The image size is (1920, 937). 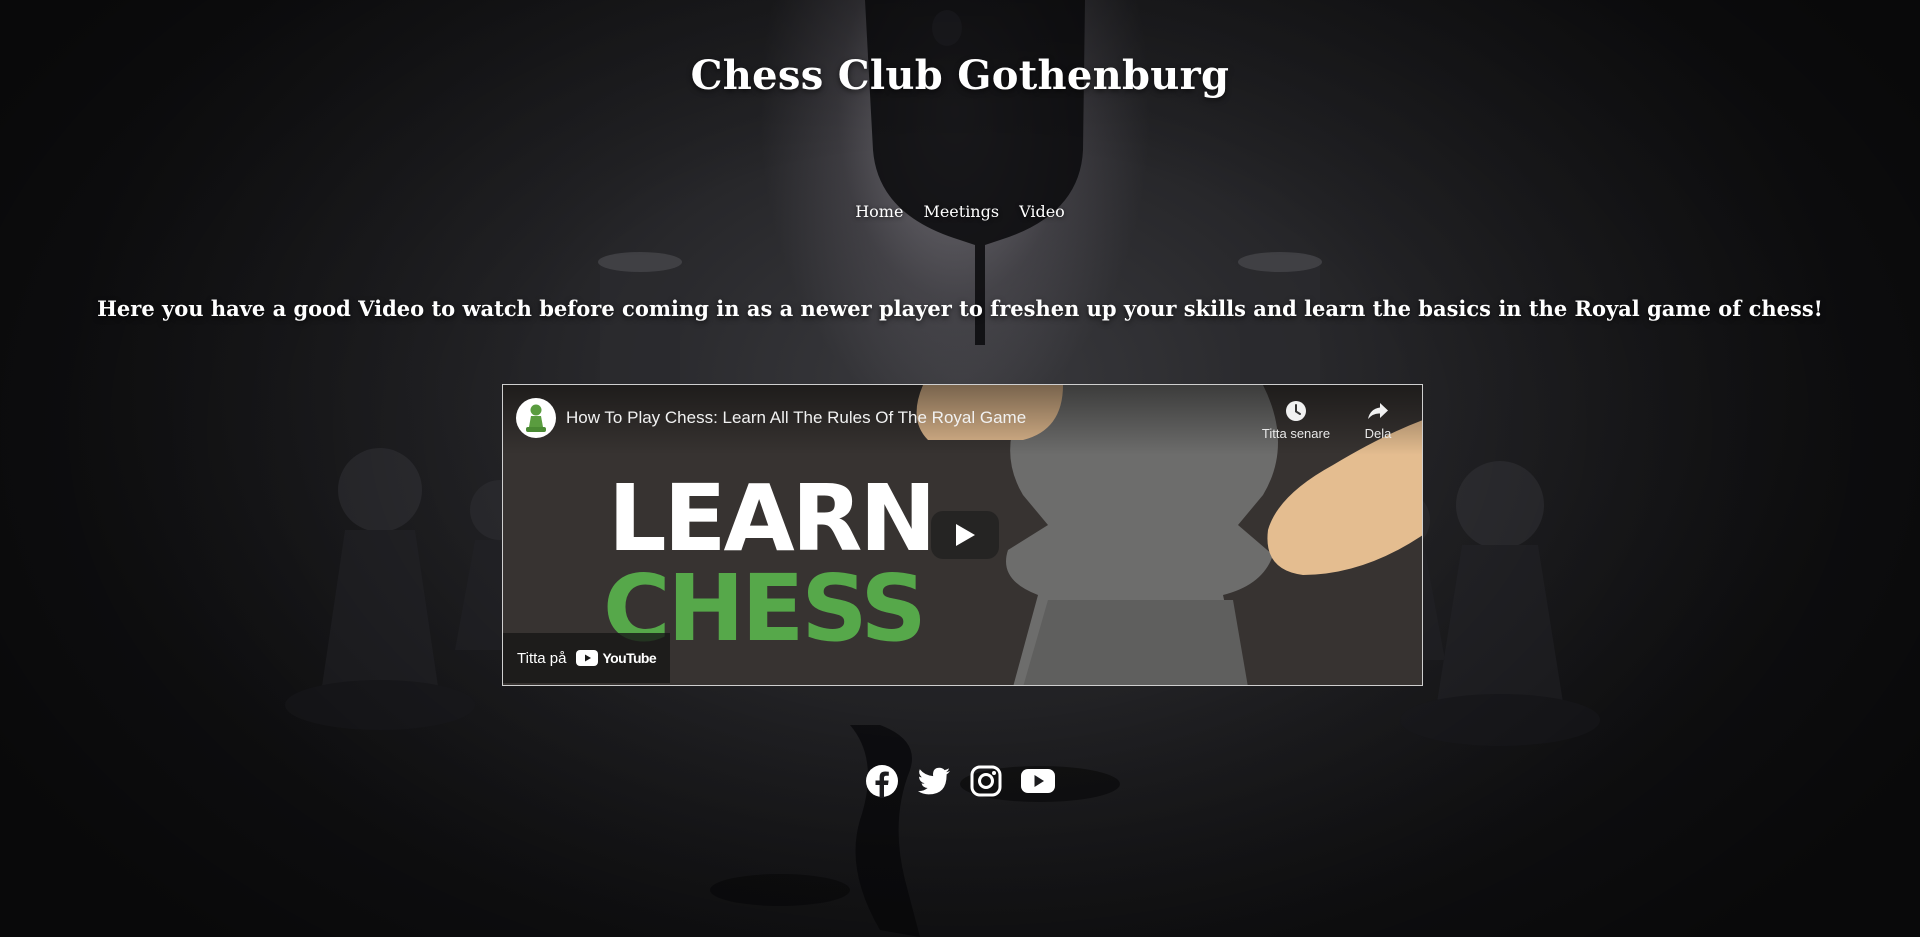 I want to click on instagram-link, so click(x=986, y=781).